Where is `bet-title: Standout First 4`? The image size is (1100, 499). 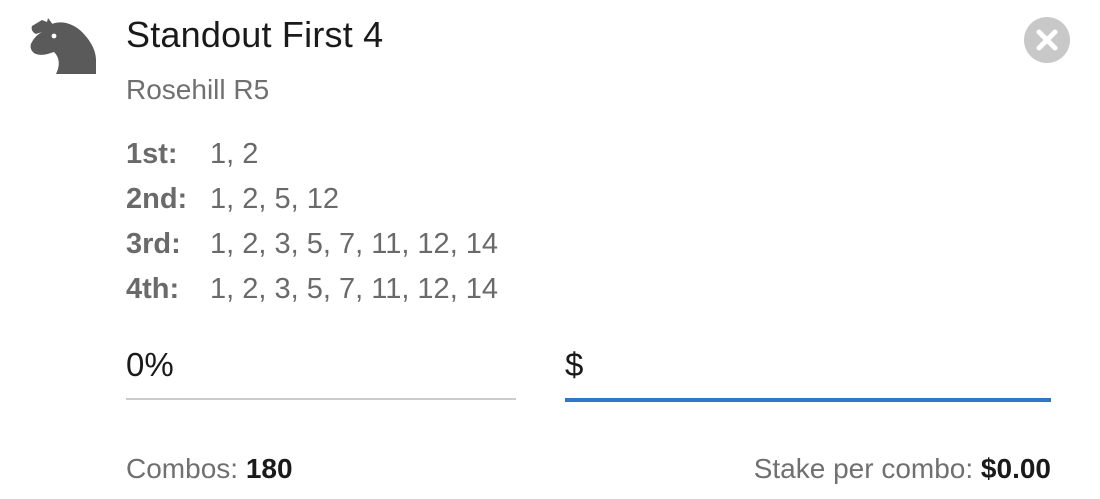 bet-title: Standout First 4 is located at coordinates (255, 34).